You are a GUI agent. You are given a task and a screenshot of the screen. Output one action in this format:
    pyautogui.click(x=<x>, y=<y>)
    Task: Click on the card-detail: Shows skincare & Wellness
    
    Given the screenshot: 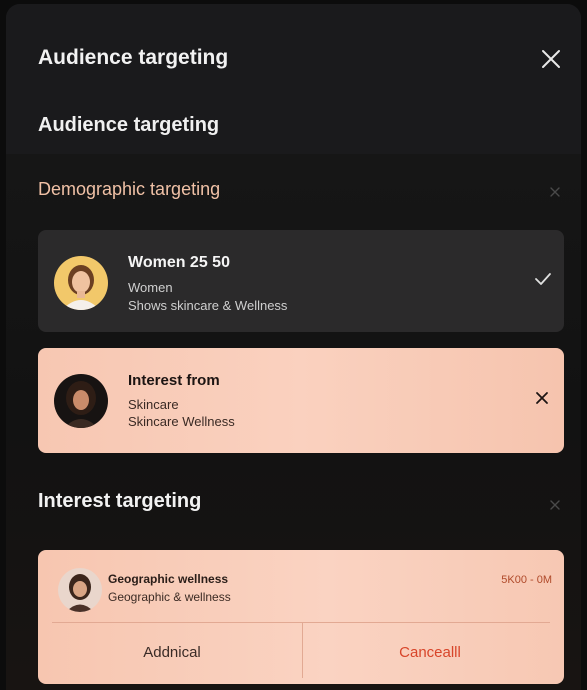 What is the action you would take?
    pyautogui.click(x=208, y=305)
    